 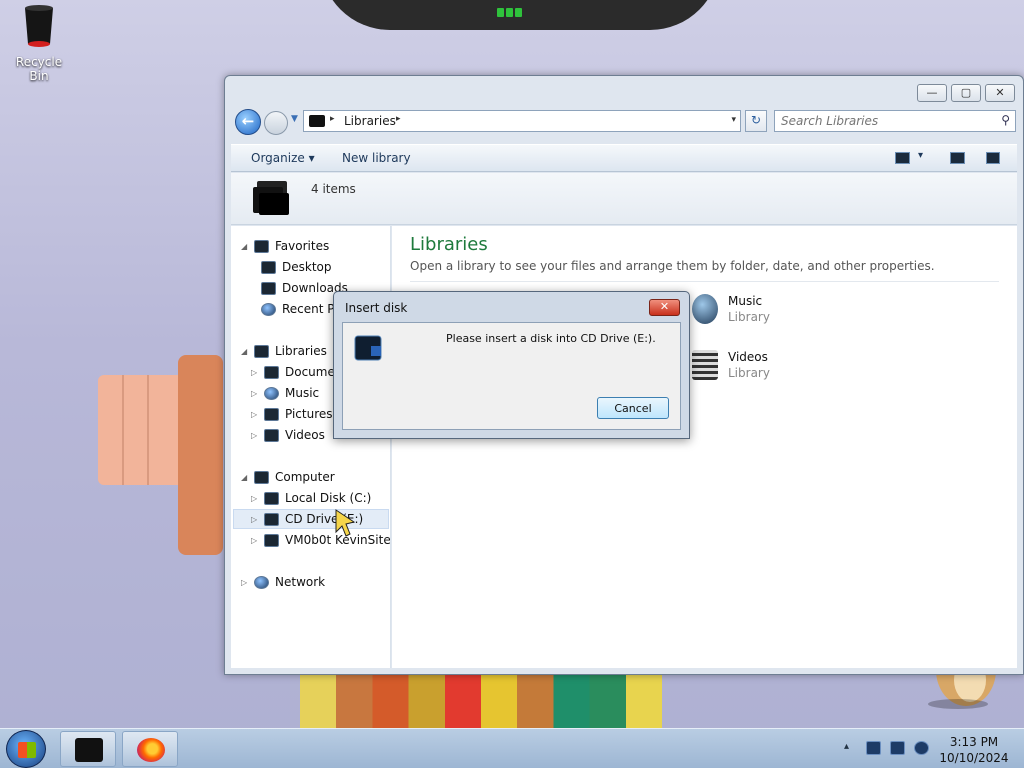 I want to click on back-button: ←, so click(x=248, y=122).